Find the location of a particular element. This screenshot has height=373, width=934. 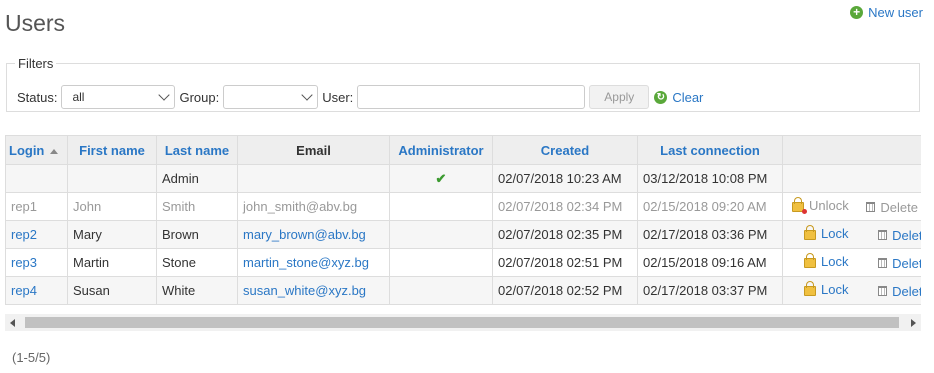

column-header-first-name: First name is located at coordinates (112, 150).